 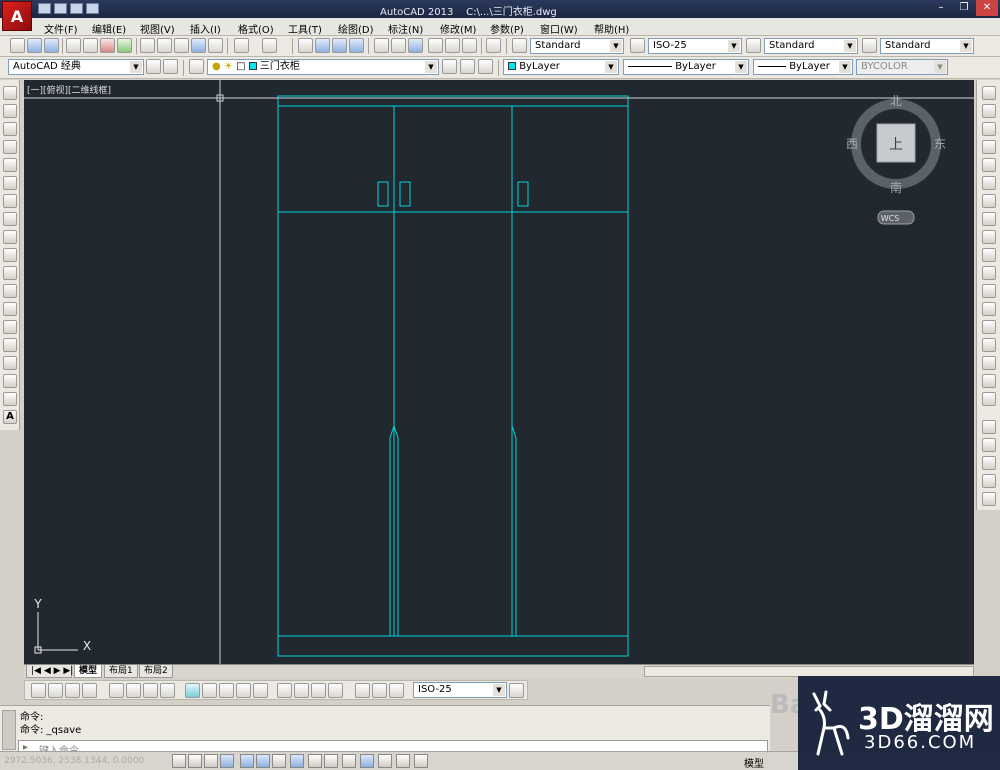 What do you see at coordinates (989, 481) in the screenshot?
I see `draworder-under-icon` at bounding box center [989, 481].